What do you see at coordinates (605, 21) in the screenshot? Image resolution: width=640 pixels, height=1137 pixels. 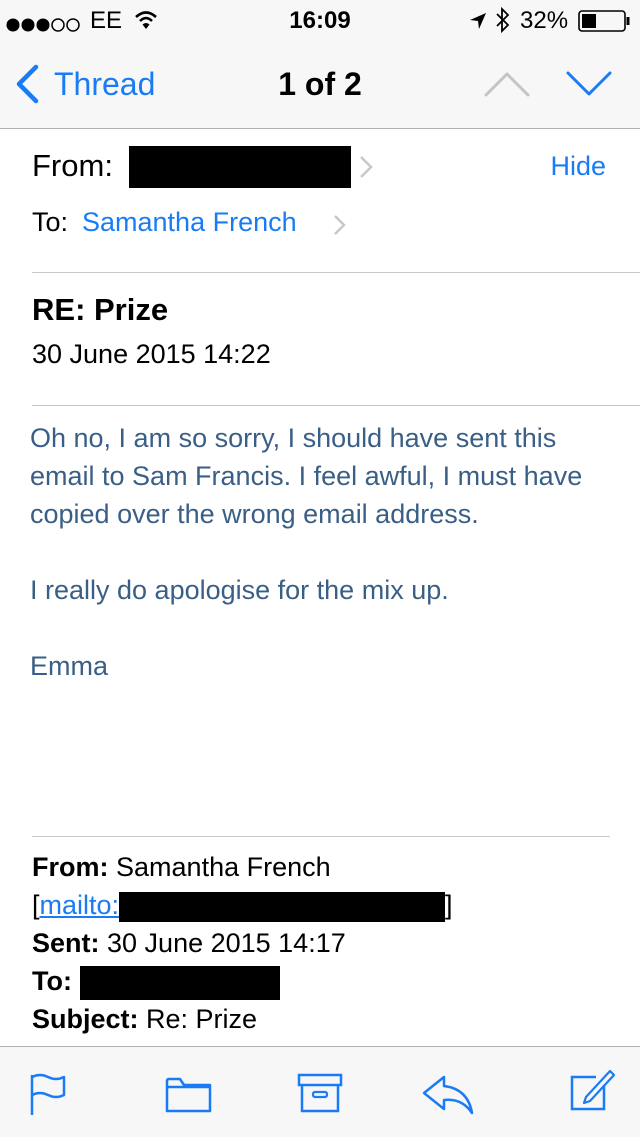 I see `battery-icon` at bounding box center [605, 21].